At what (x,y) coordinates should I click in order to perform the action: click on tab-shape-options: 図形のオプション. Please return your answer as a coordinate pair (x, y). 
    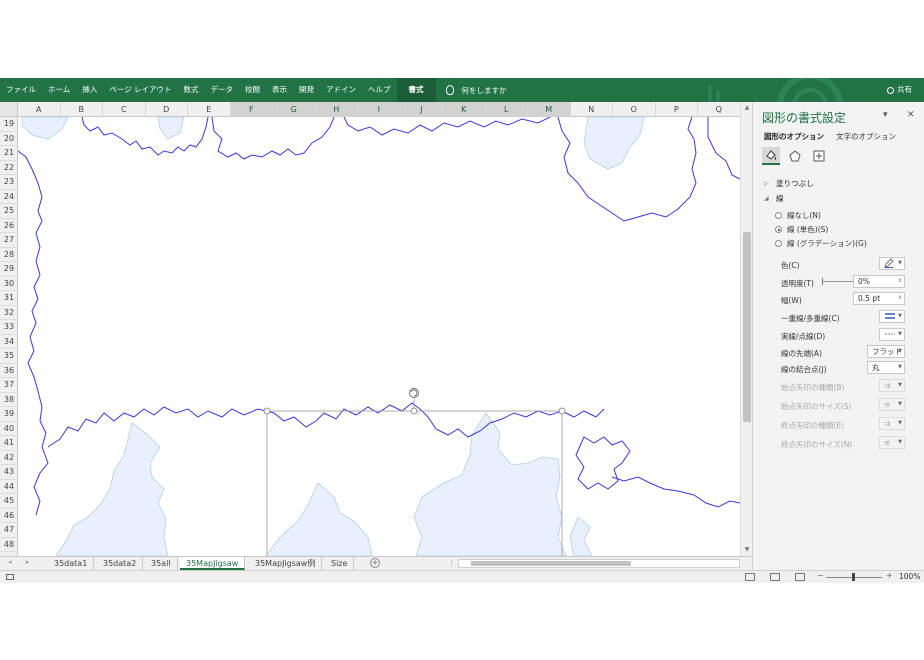
    Looking at the image, I should click on (794, 136).